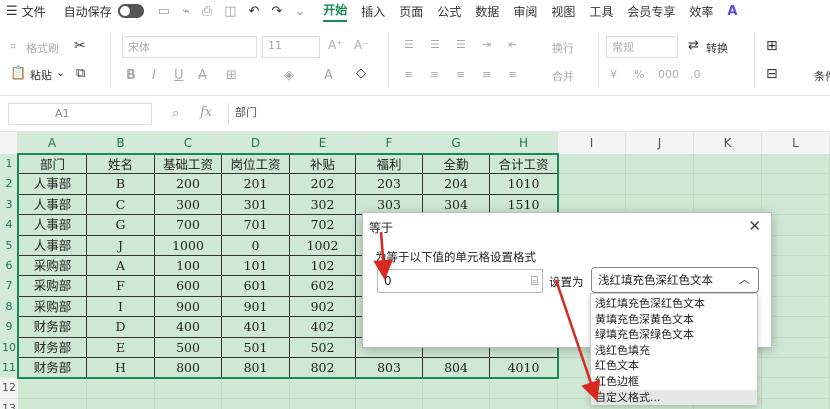 This screenshot has height=409, width=830. What do you see at coordinates (9, 403) in the screenshot?
I see `row-header: 13` at bounding box center [9, 403].